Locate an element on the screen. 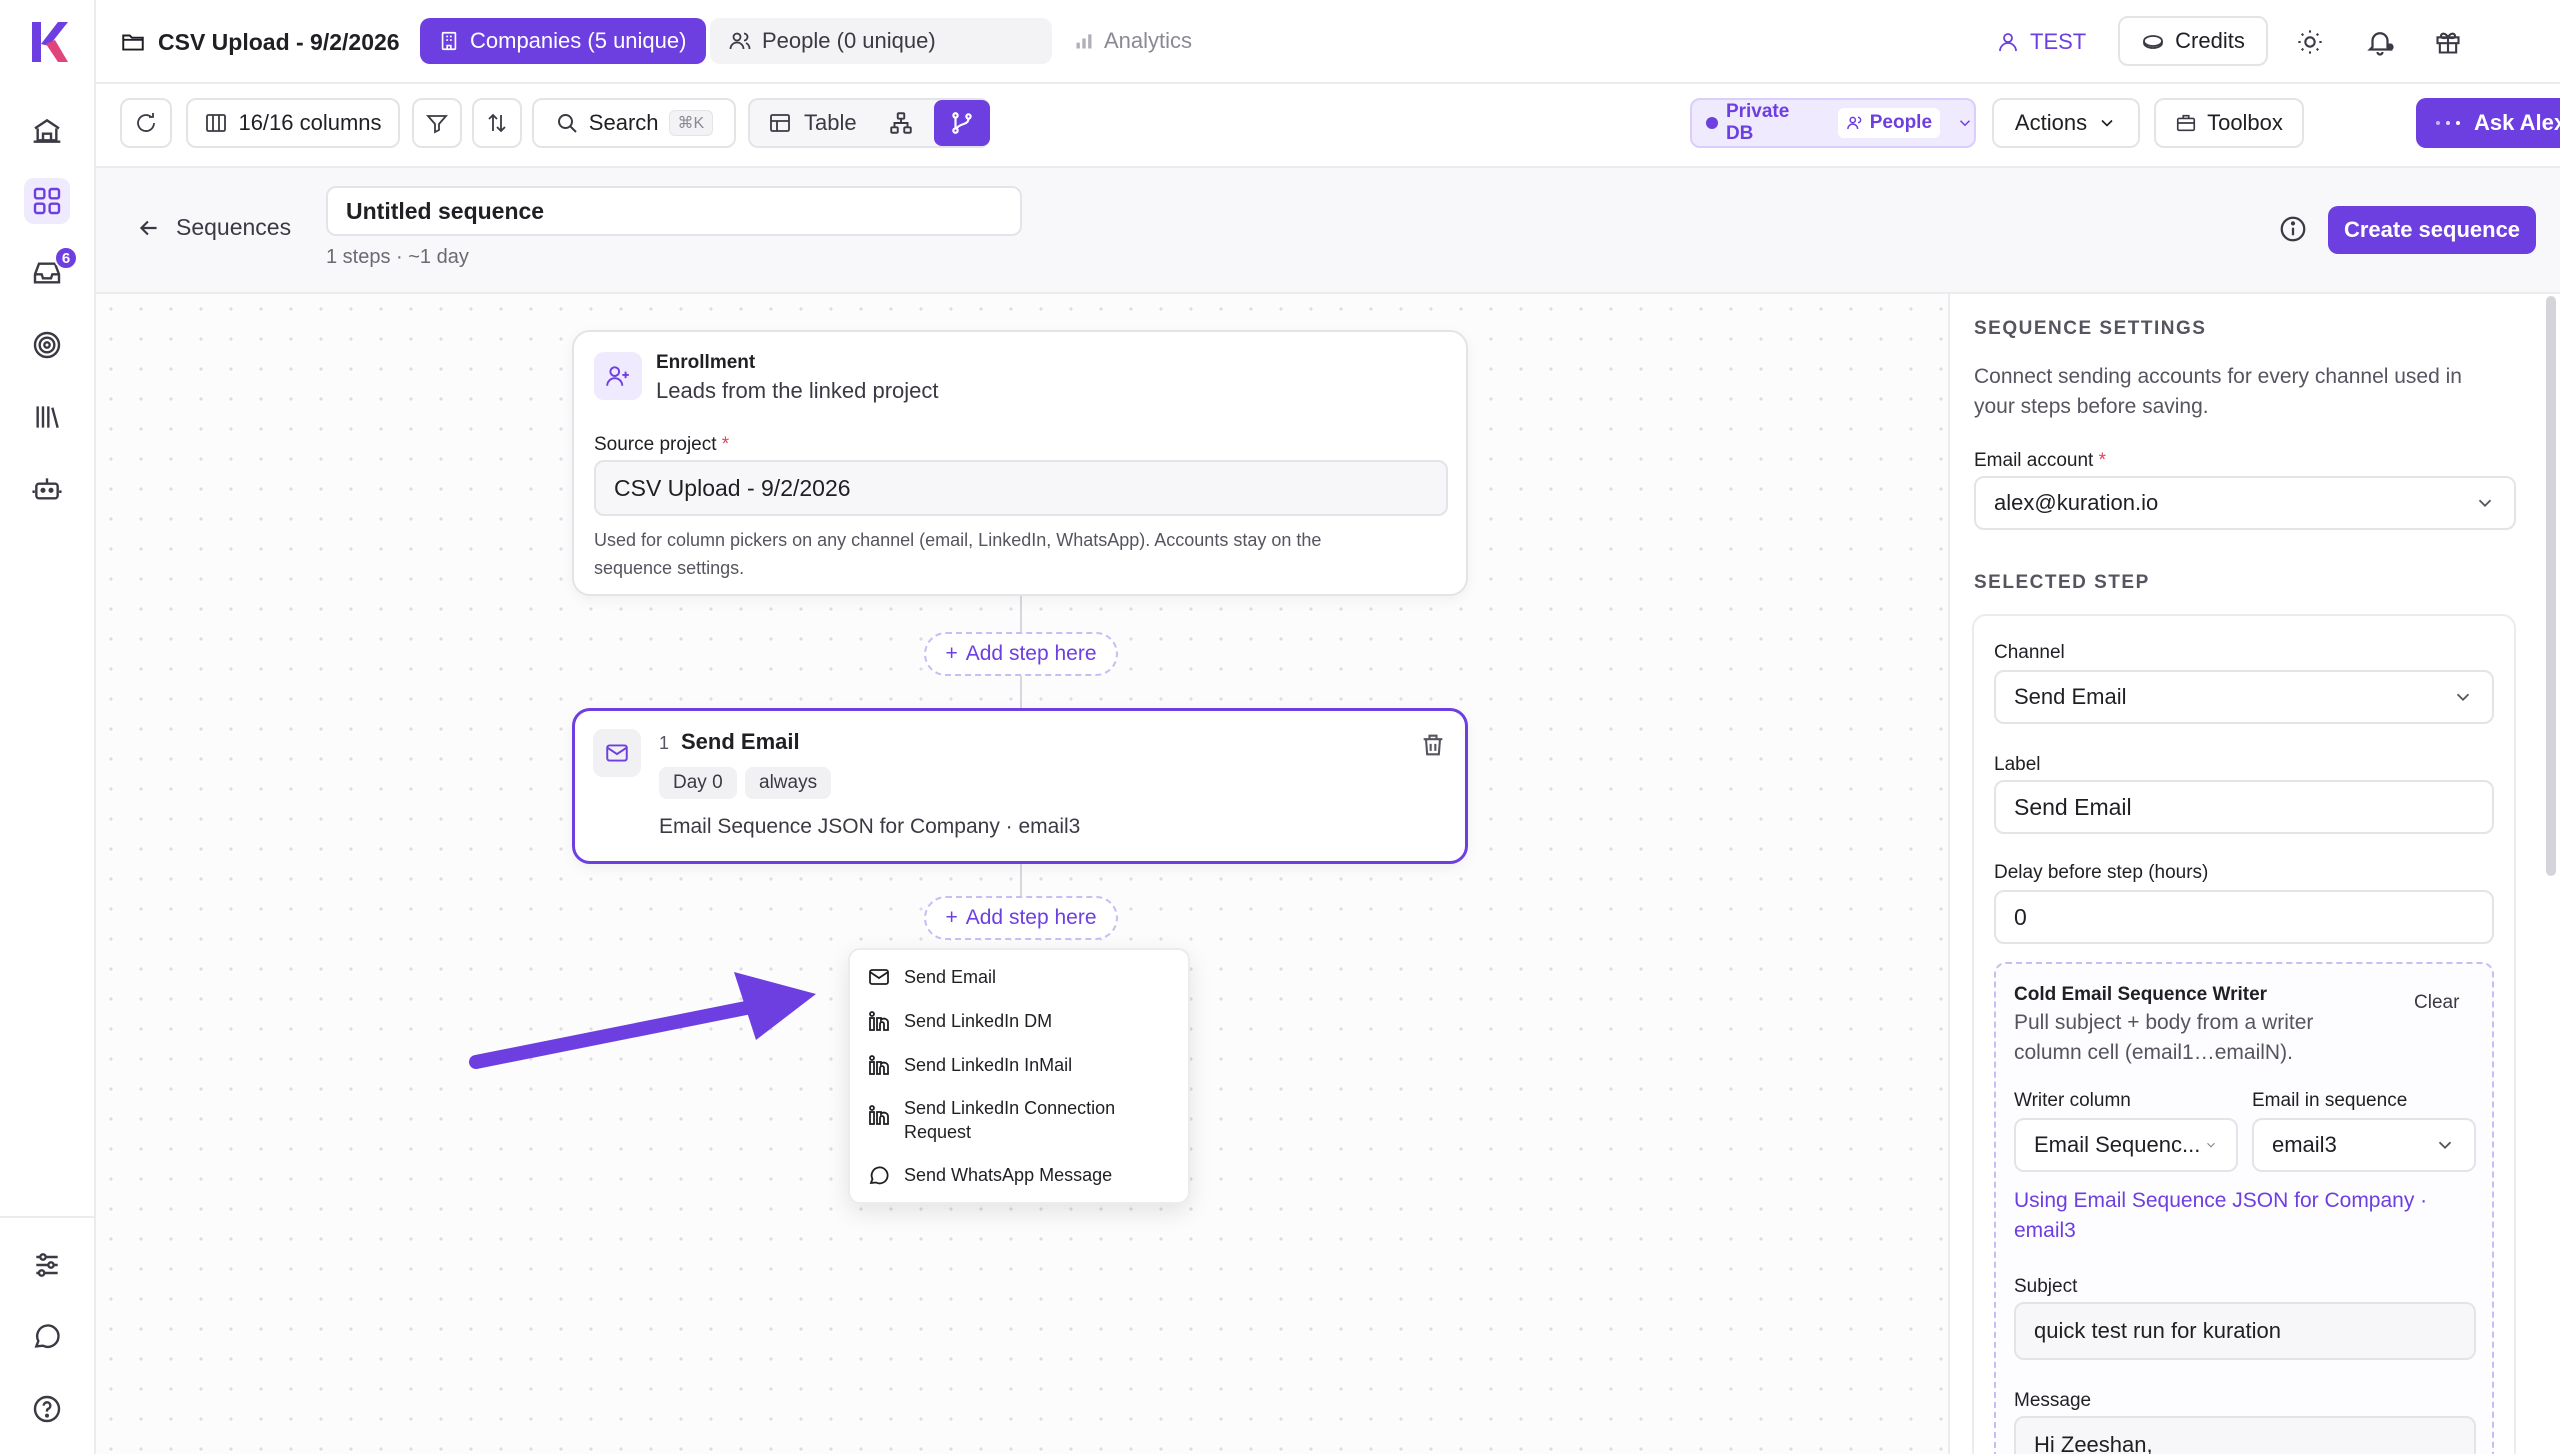  menu-item-label: Send LinkedIn Connection Request is located at coordinates (1009, 1120).